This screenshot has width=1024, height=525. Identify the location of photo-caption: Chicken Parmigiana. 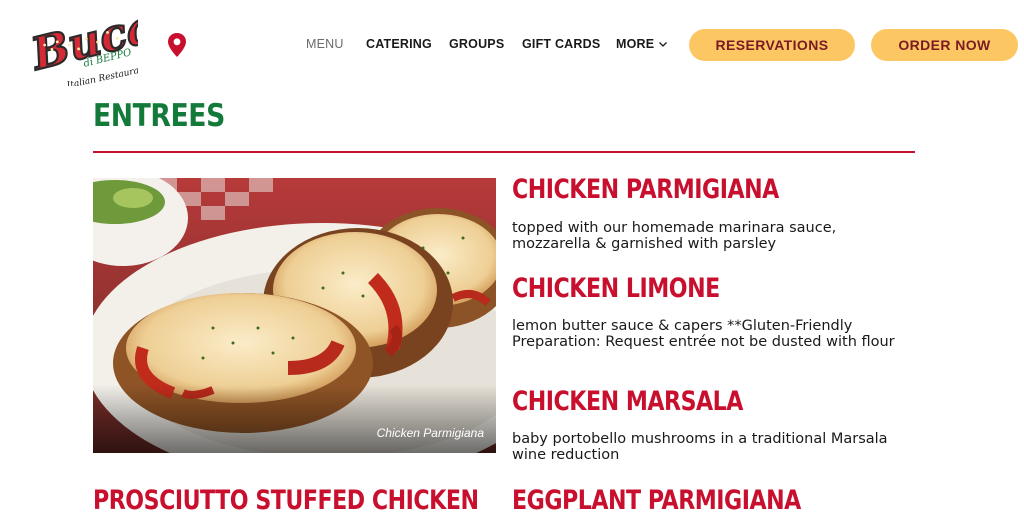
(430, 433).